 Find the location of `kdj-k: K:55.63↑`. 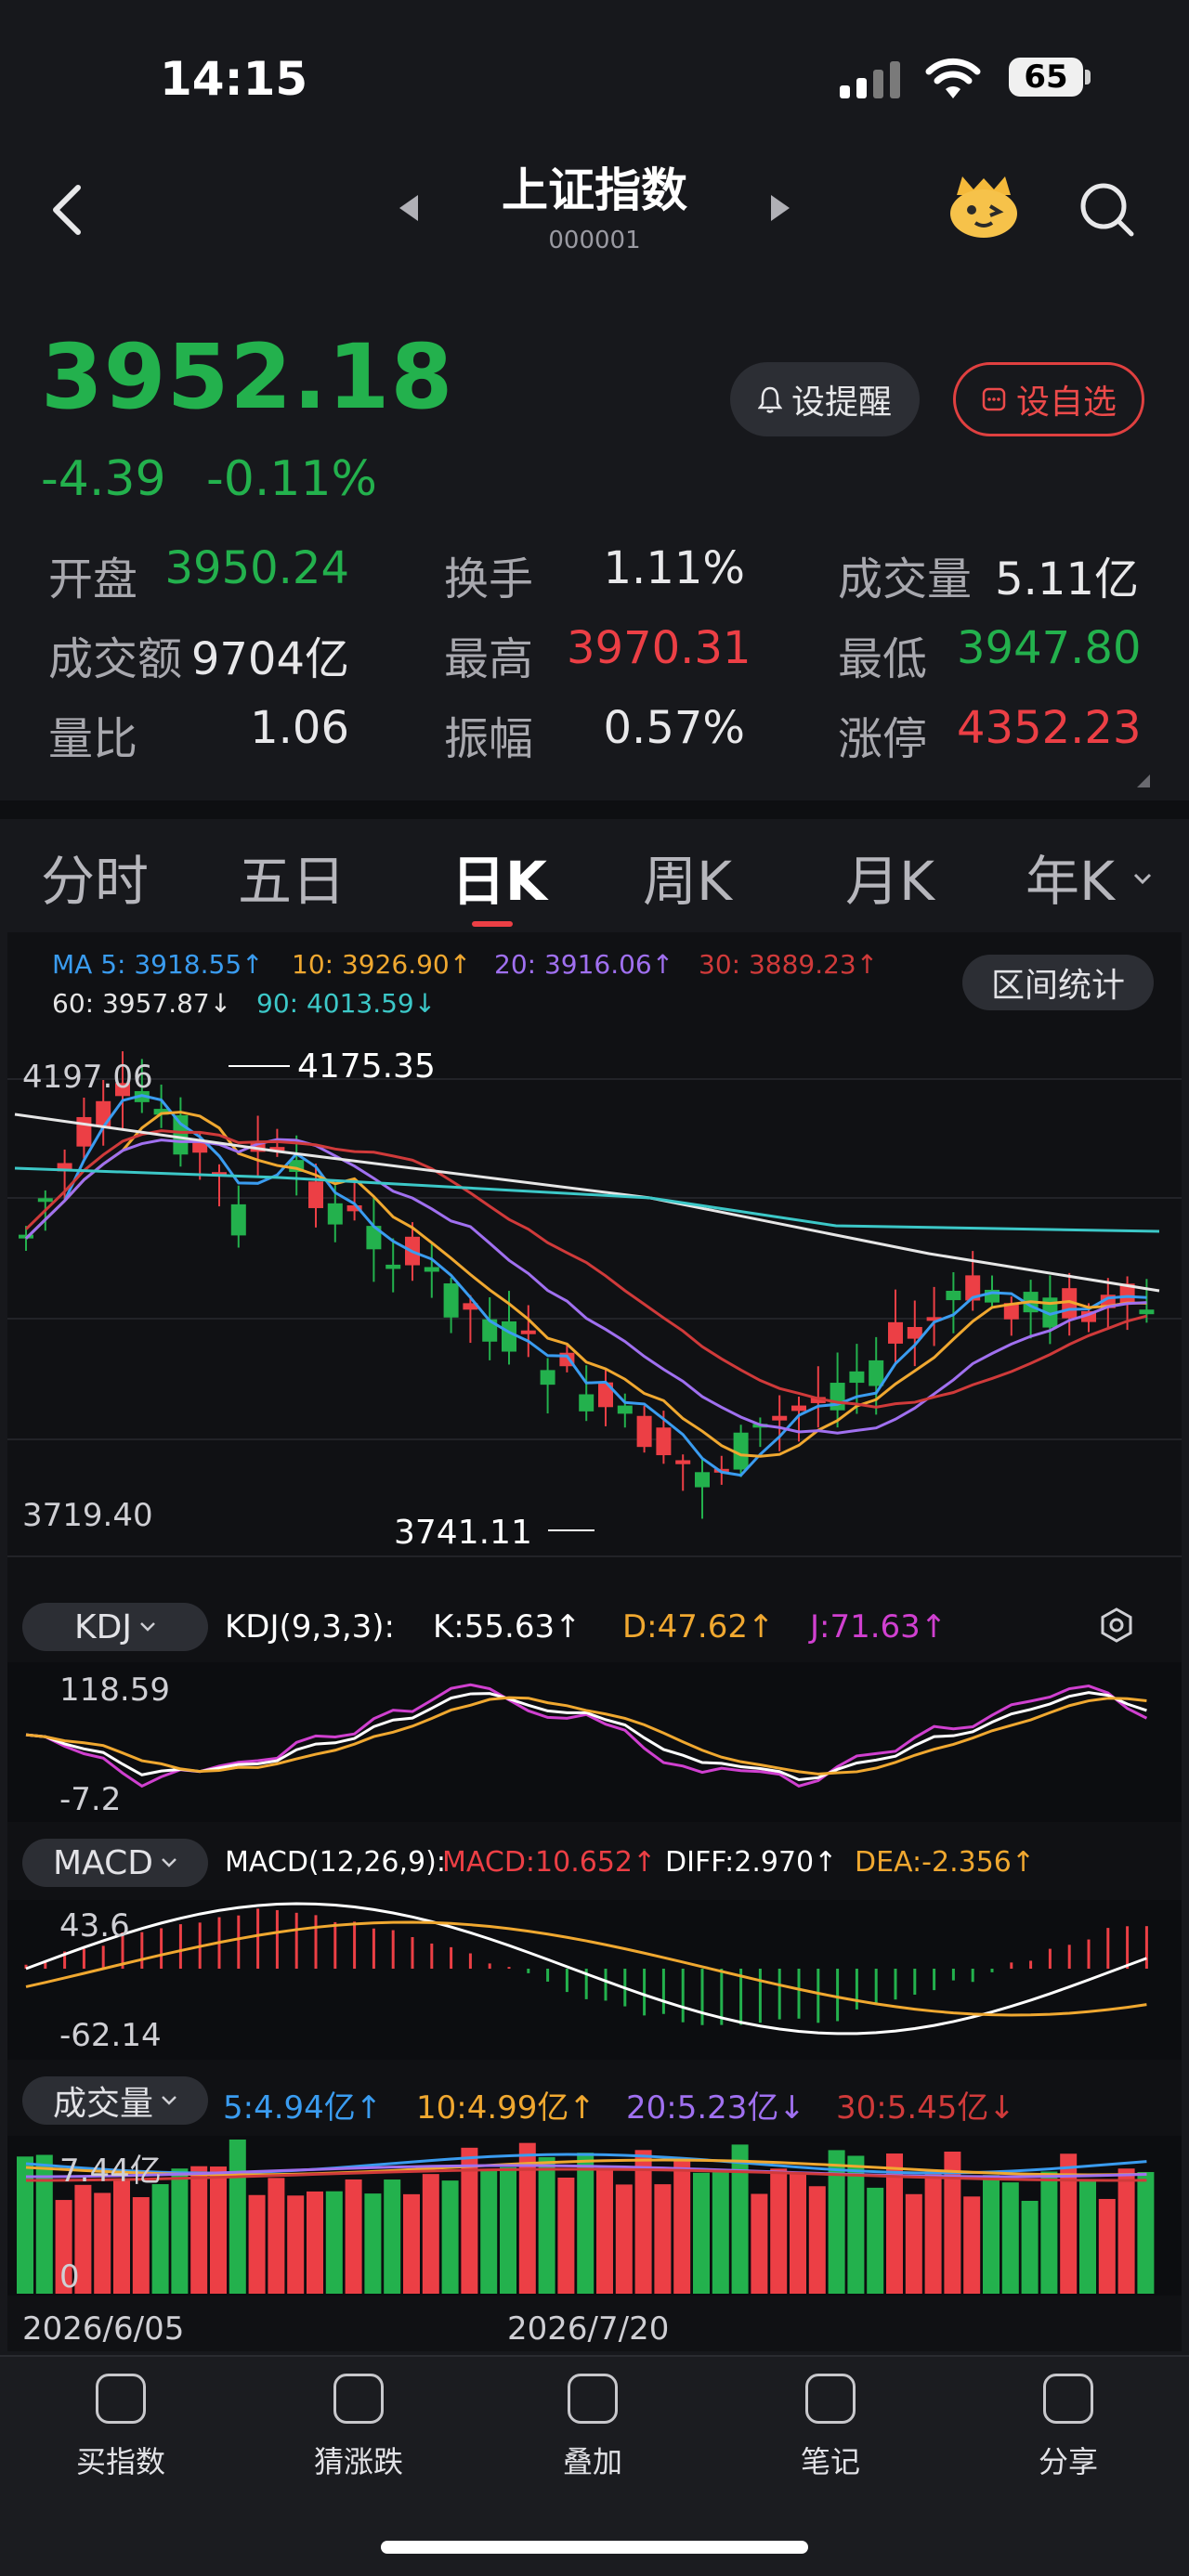

kdj-k: K:55.63↑ is located at coordinates (507, 1627).